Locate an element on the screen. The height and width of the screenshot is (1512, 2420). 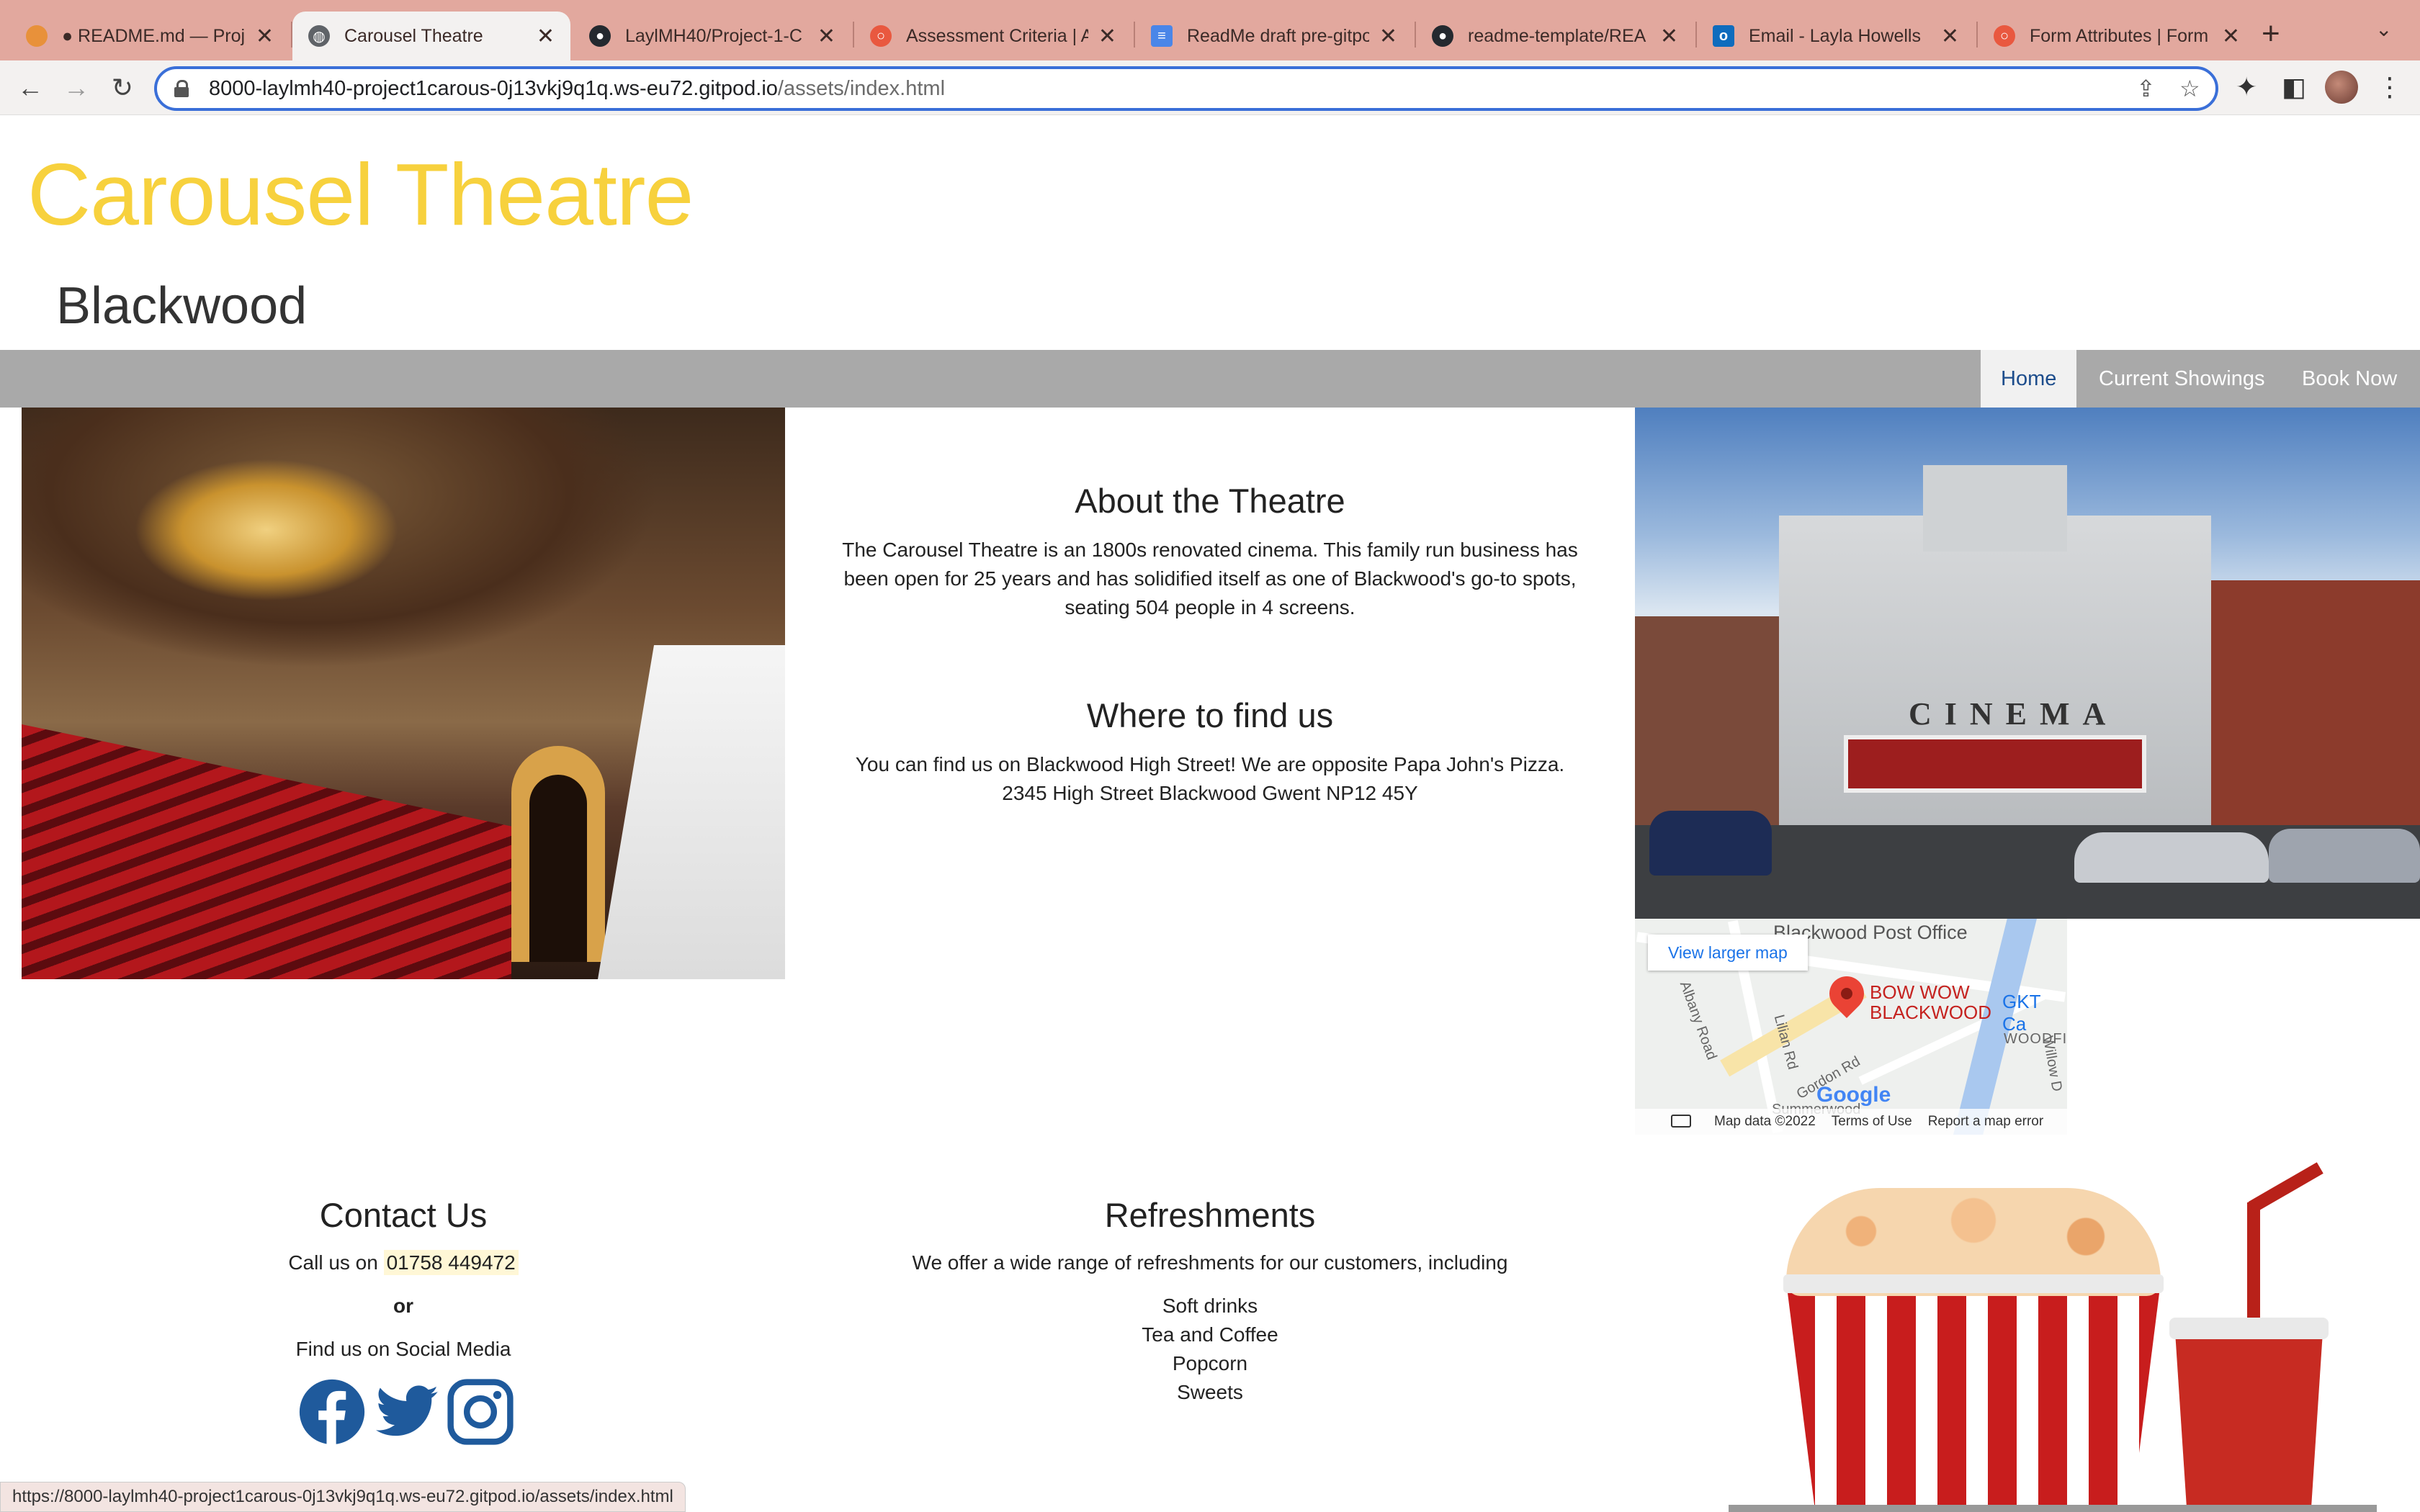
keyboard-icon is located at coordinates (1681, 1121).